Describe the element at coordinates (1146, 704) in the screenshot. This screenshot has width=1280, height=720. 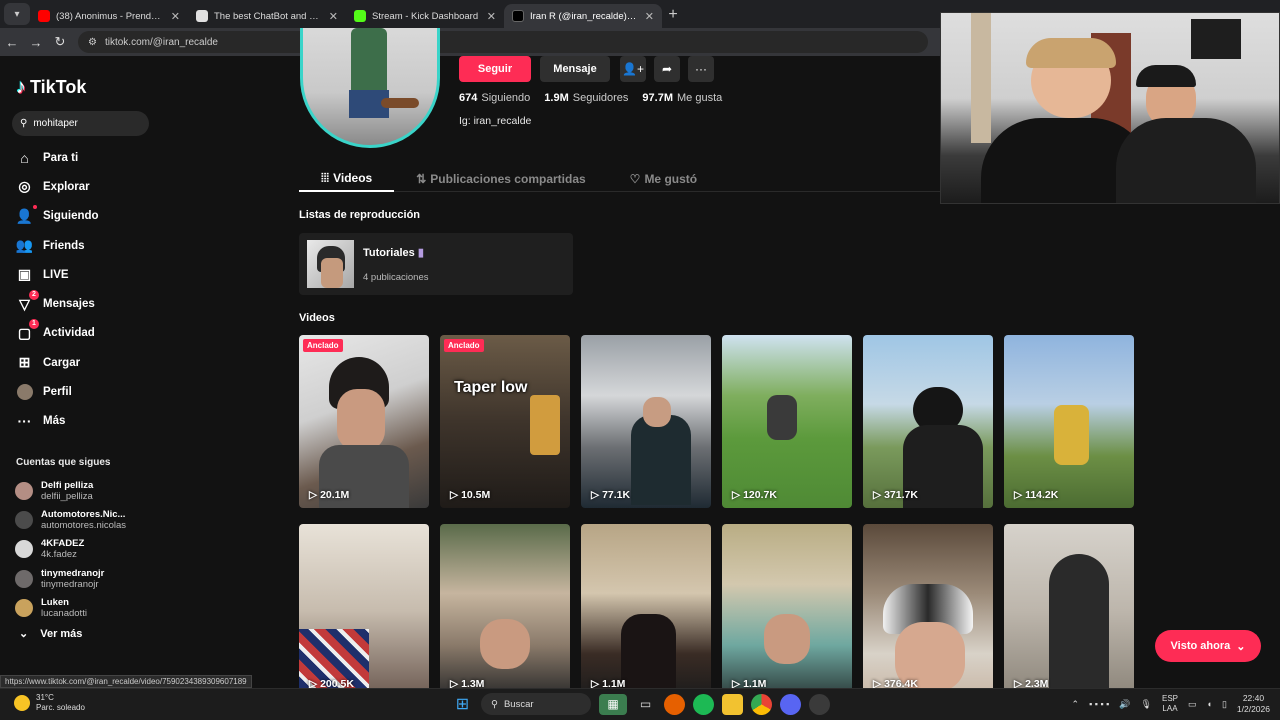
I see `mic-icon: 🎙` at that location.